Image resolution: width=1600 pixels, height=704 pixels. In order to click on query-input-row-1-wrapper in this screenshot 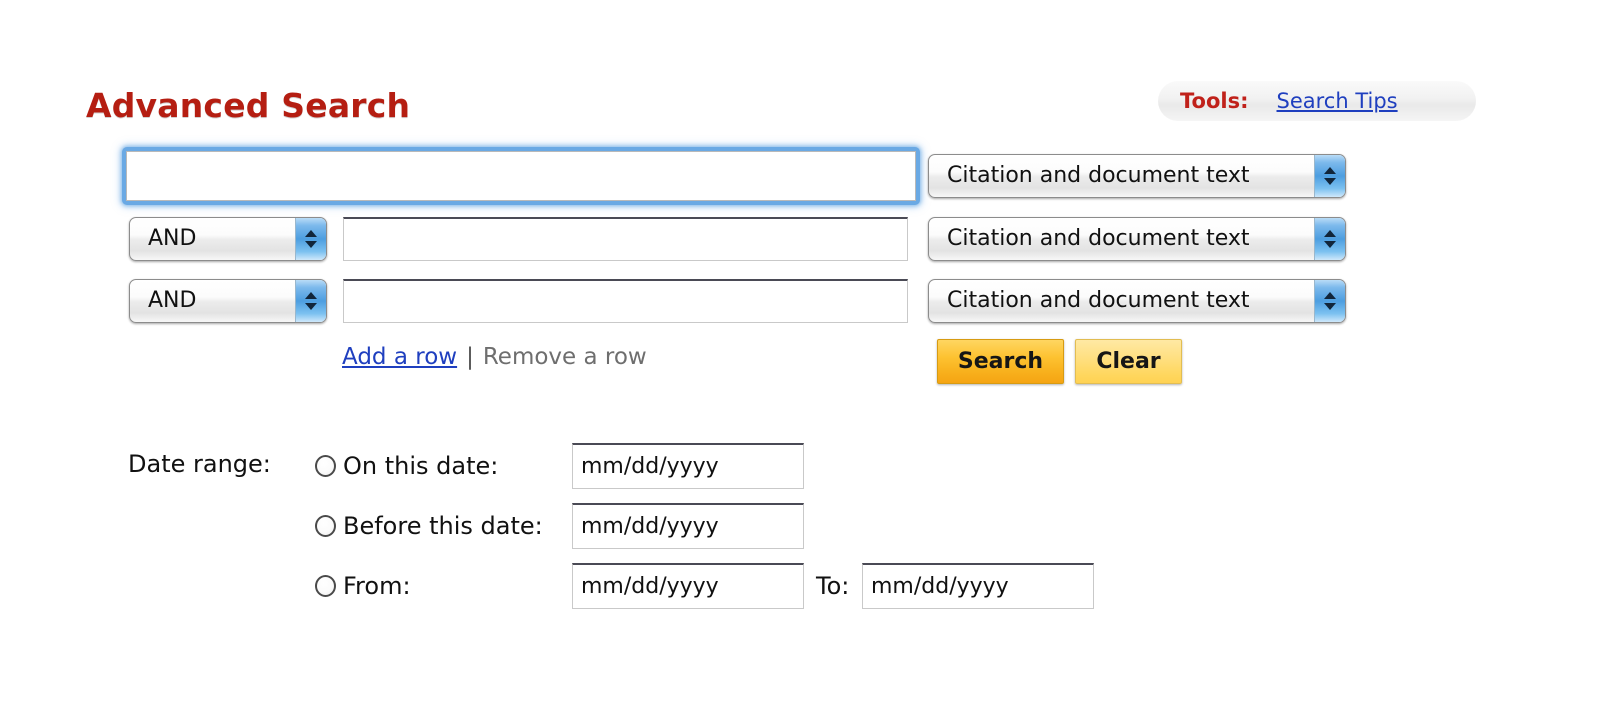, I will do `click(521, 176)`.